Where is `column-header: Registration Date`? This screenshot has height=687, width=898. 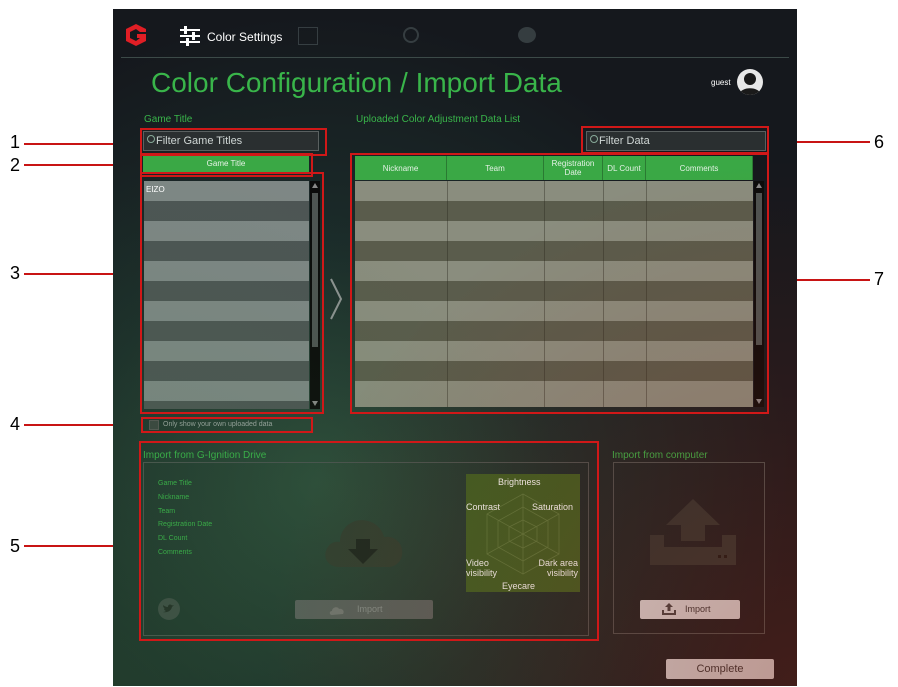 column-header: Registration Date is located at coordinates (573, 168).